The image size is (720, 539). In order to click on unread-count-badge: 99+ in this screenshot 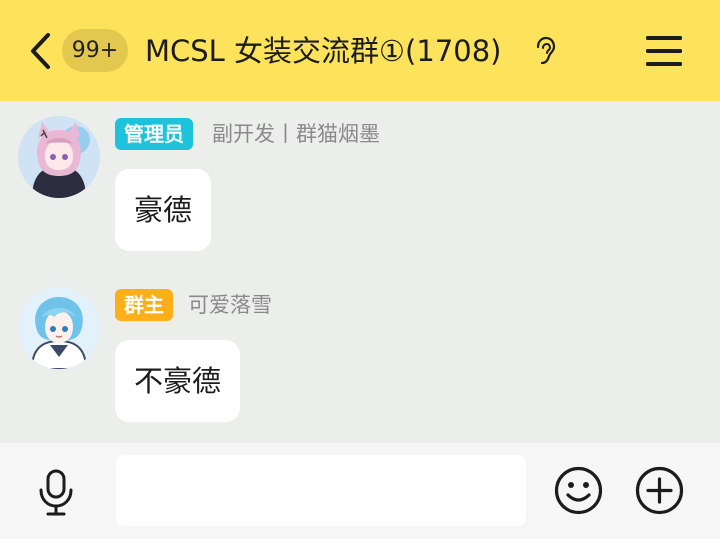, I will do `click(95, 50)`.